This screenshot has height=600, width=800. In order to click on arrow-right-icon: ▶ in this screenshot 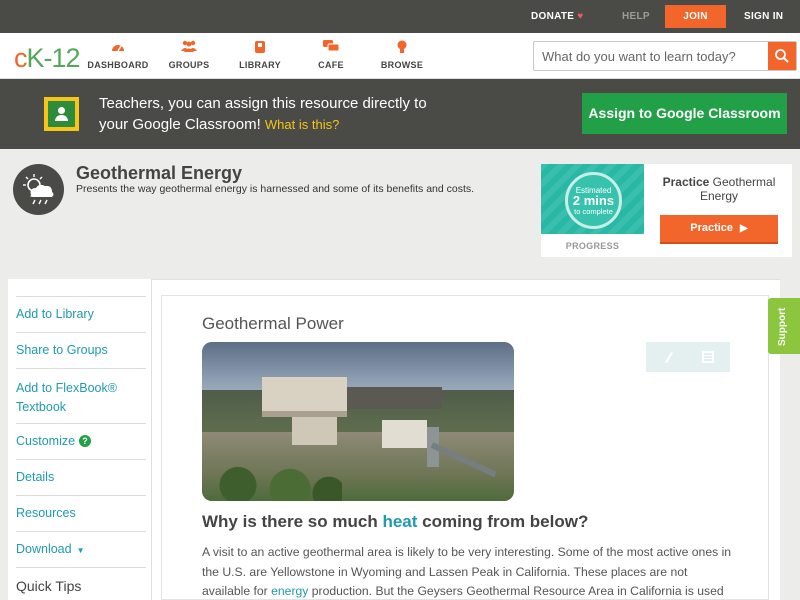, I will do `click(744, 228)`.